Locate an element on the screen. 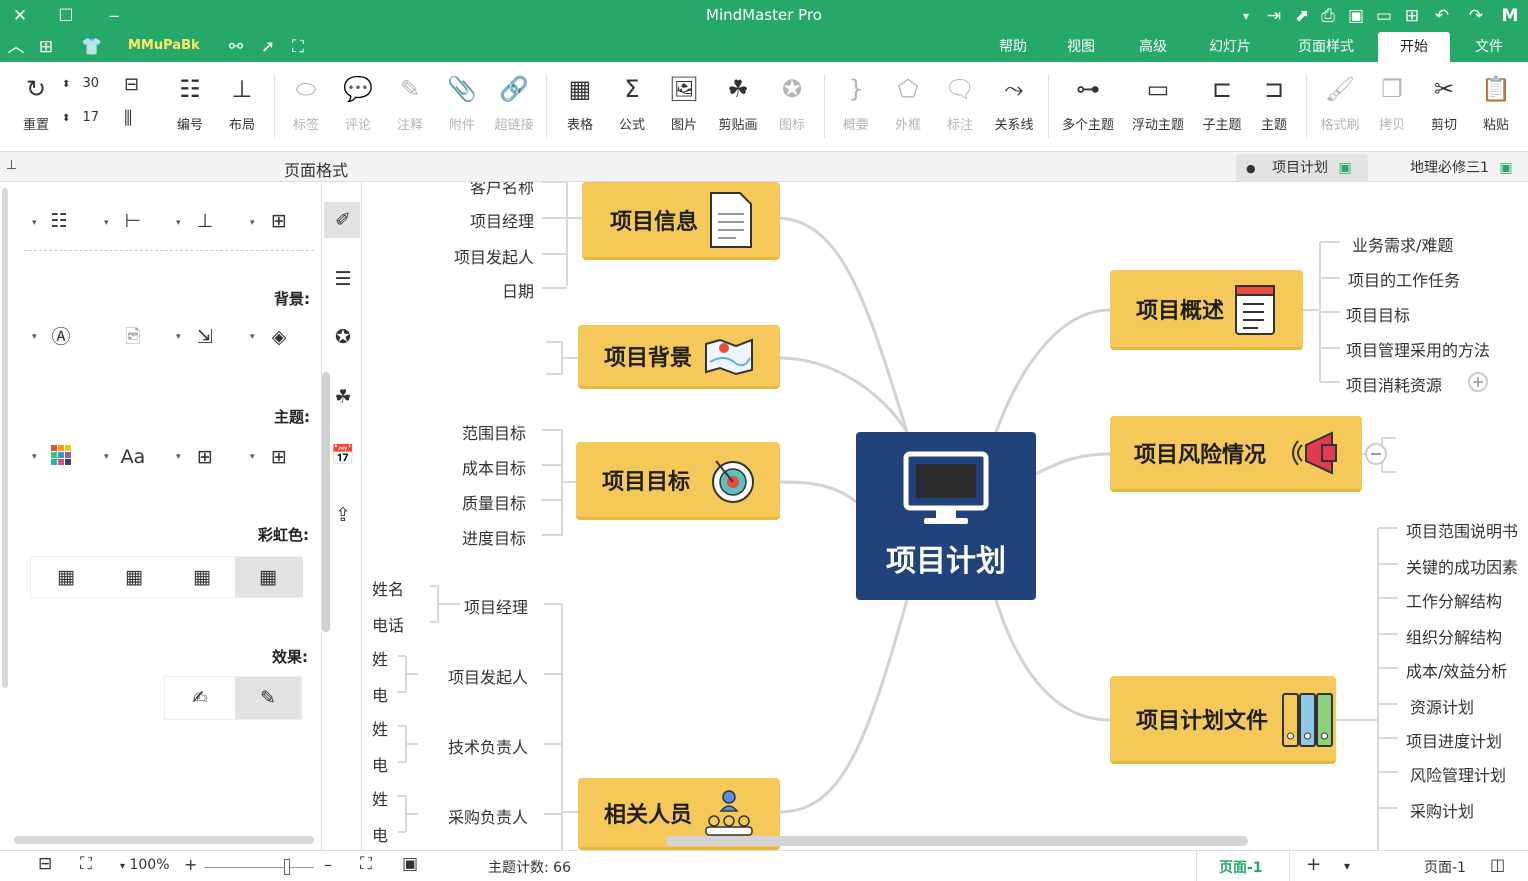  hand-drawn-icon: ✍ is located at coordinates (200, 698).